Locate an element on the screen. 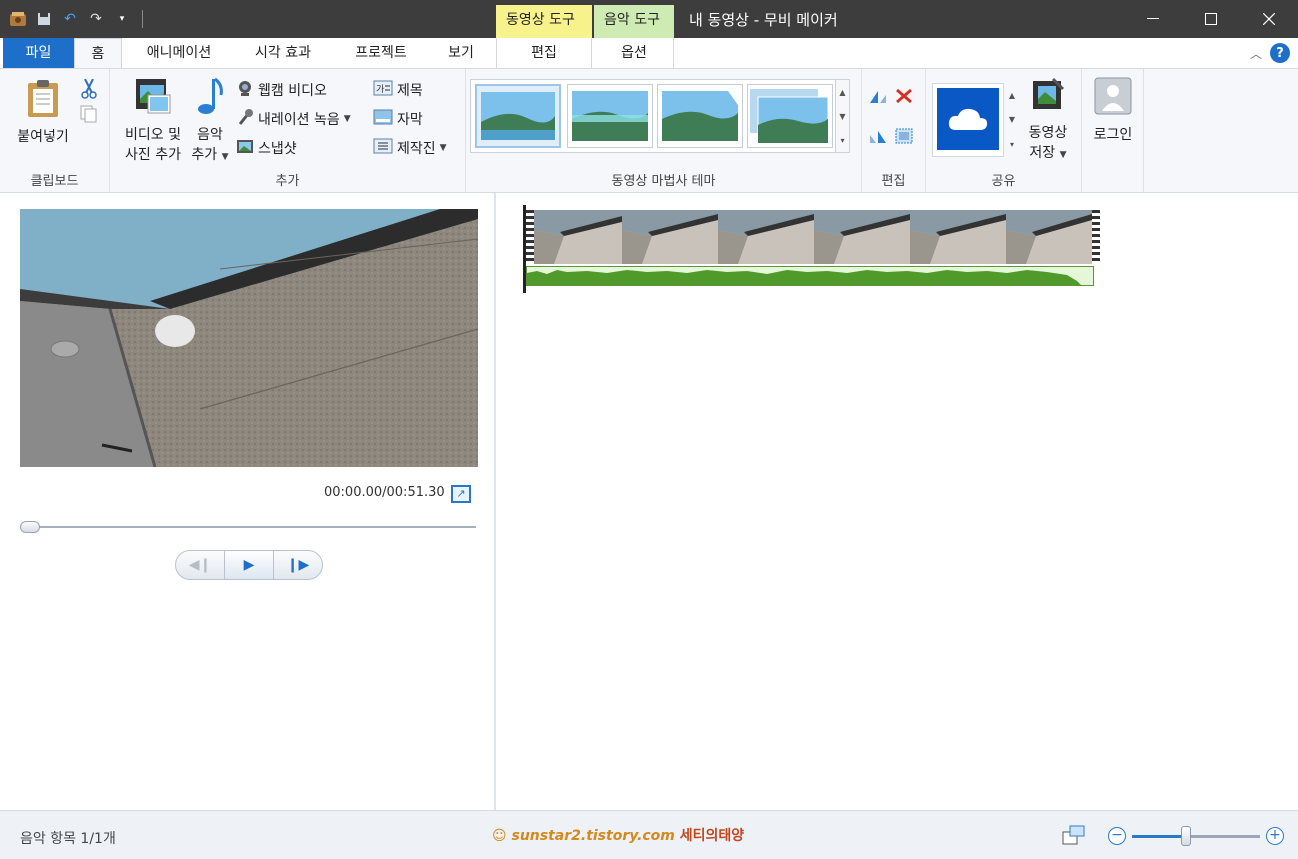 The width and height of the screenshot is (1298, 859). group-label-add: 추가 is located at coordinates (287, 181).